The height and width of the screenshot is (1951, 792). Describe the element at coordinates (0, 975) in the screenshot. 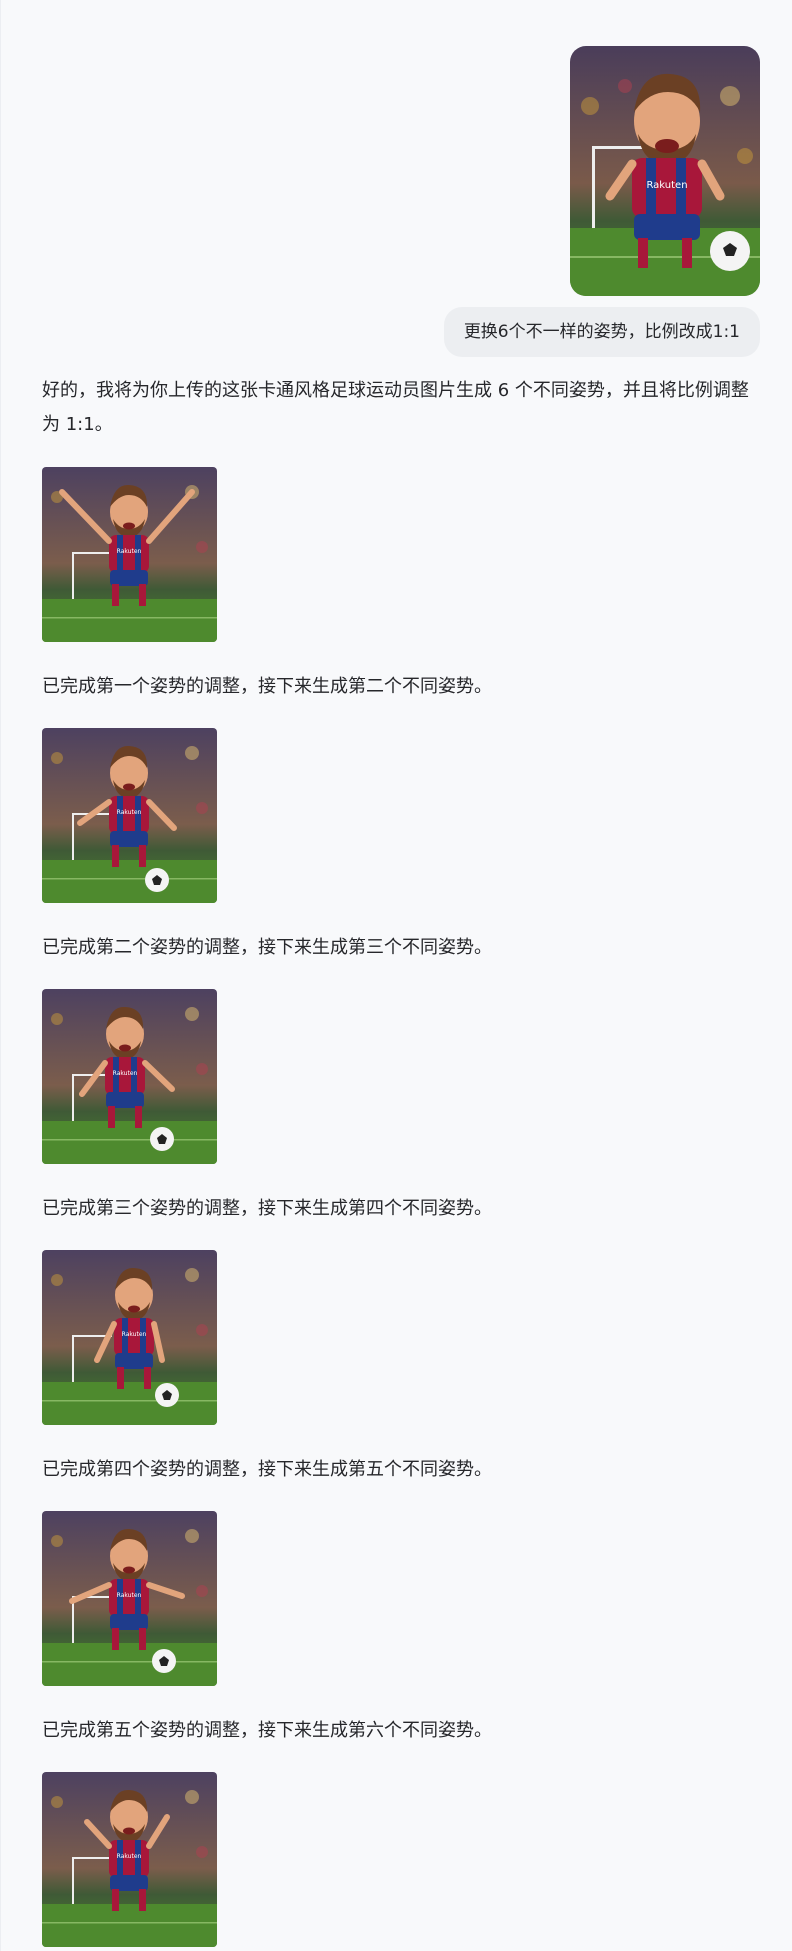

I see `conversation-border` at that location.